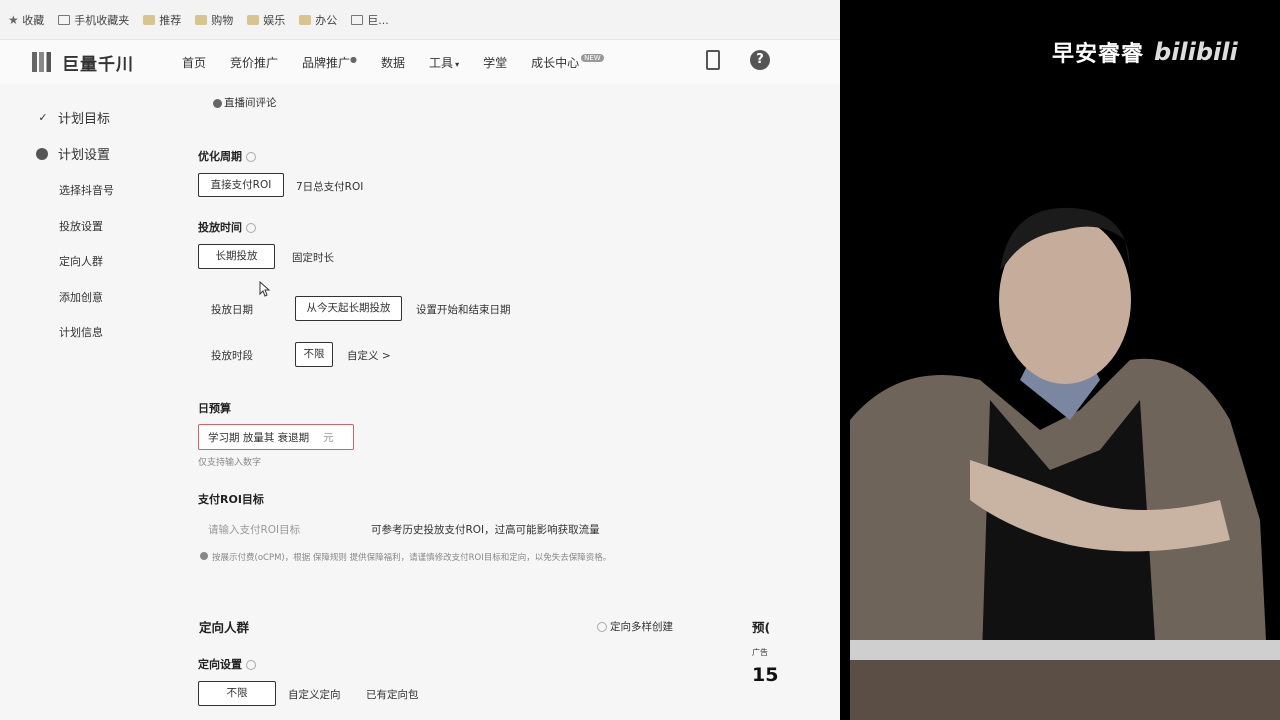 The height and width of the screenshot is (720, 1280). What do you see at coordinates (760, 60) in the screenshot?
I see `help-icon: ?` at bounding box center [760, 60].